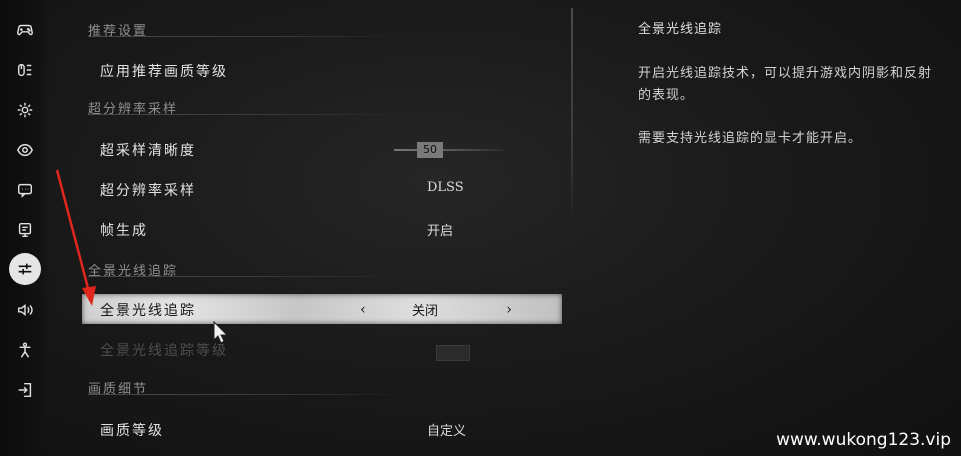 The width and height of the screenshot is (961, 456). What do you see at coordinates (25, 30) in the screenshot?
I see `gamepad-icon` at bounding box center [25, 30].